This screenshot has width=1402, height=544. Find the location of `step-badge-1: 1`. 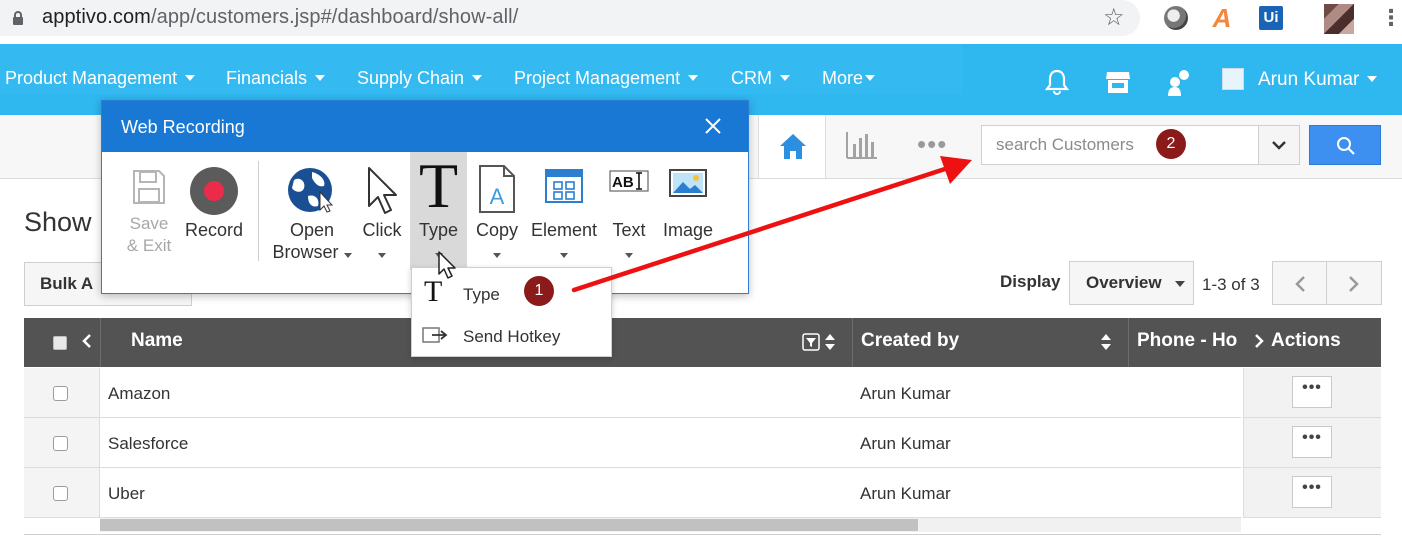

step-badge-1: 1 is located at coordinates (539, 291).